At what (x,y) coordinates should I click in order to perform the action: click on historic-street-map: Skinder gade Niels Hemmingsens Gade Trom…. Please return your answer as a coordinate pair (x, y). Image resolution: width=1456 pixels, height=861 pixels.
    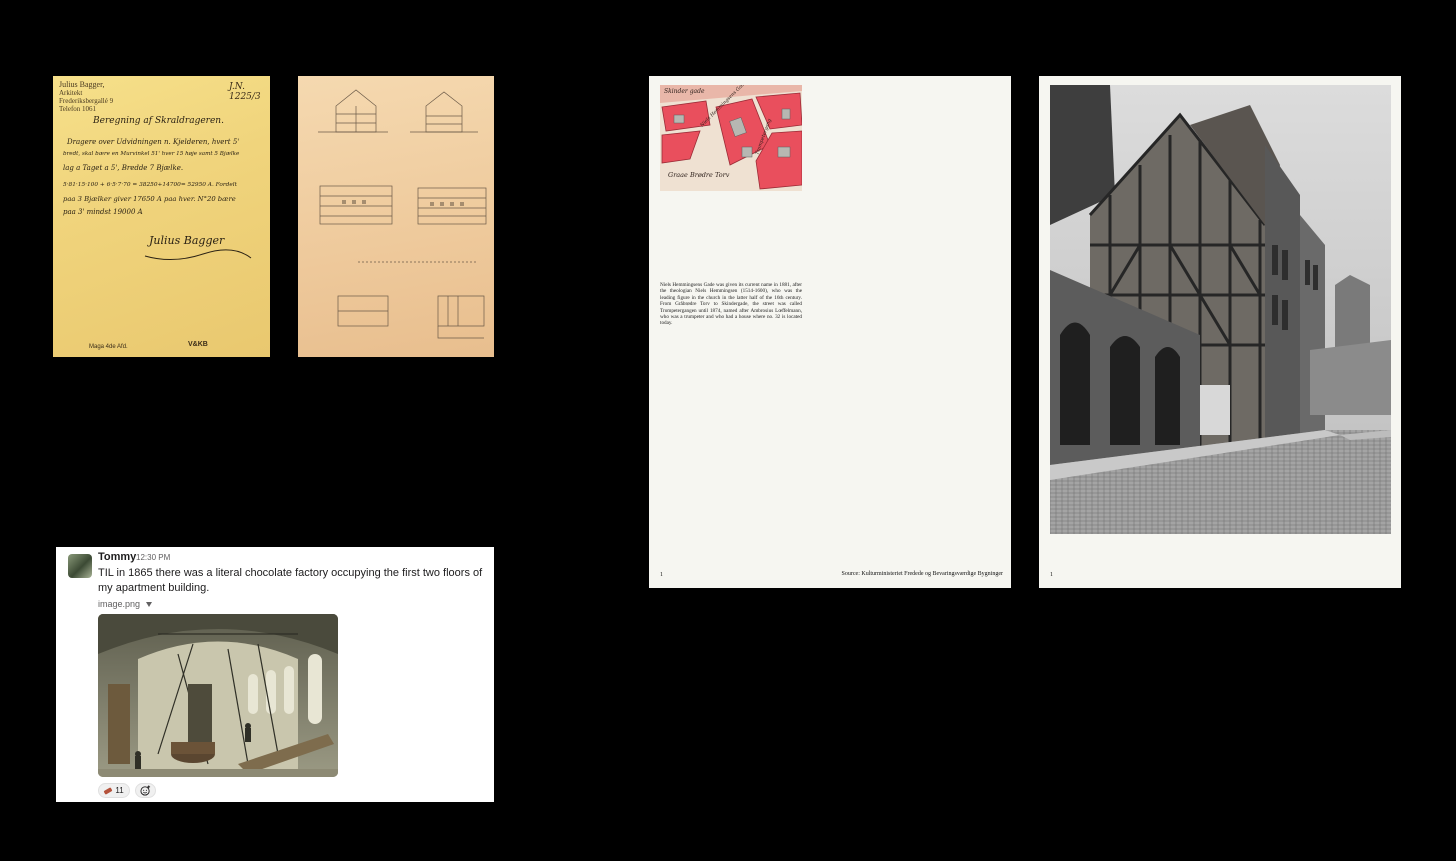
    Looking at the image, I should click on (731, 138).